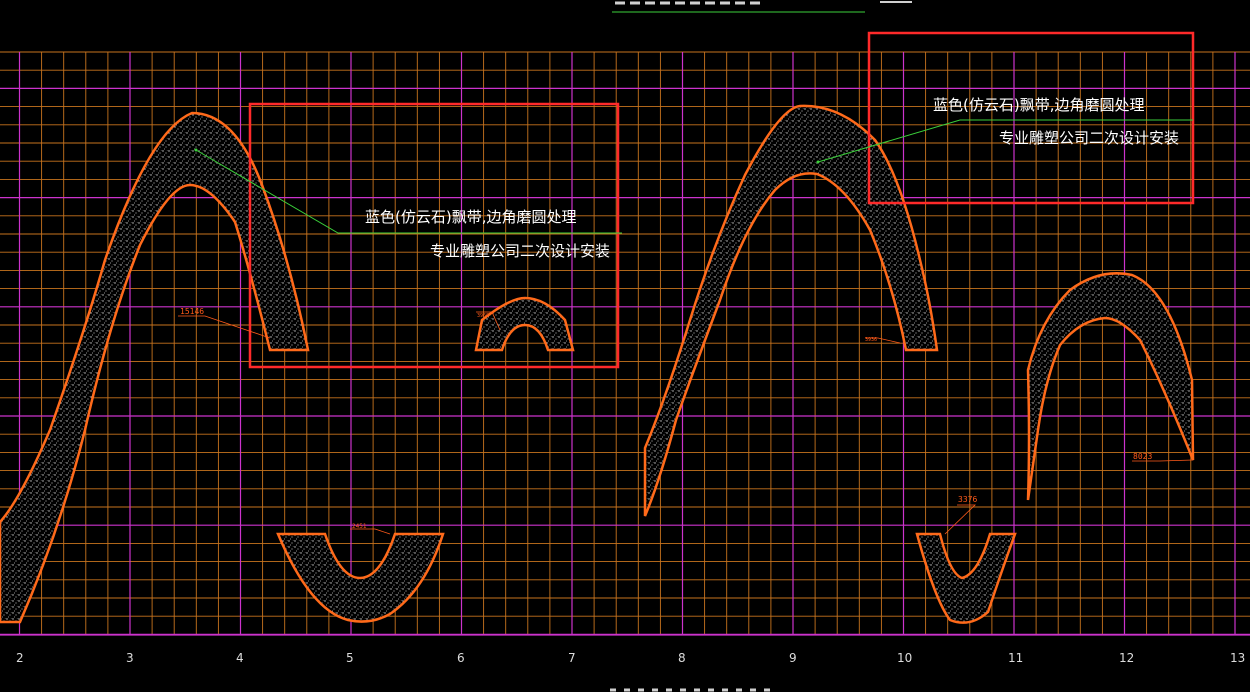  Describe the element at coordinates (1237, 658) in the screenshot. I see `axis-label: 13` at that location.